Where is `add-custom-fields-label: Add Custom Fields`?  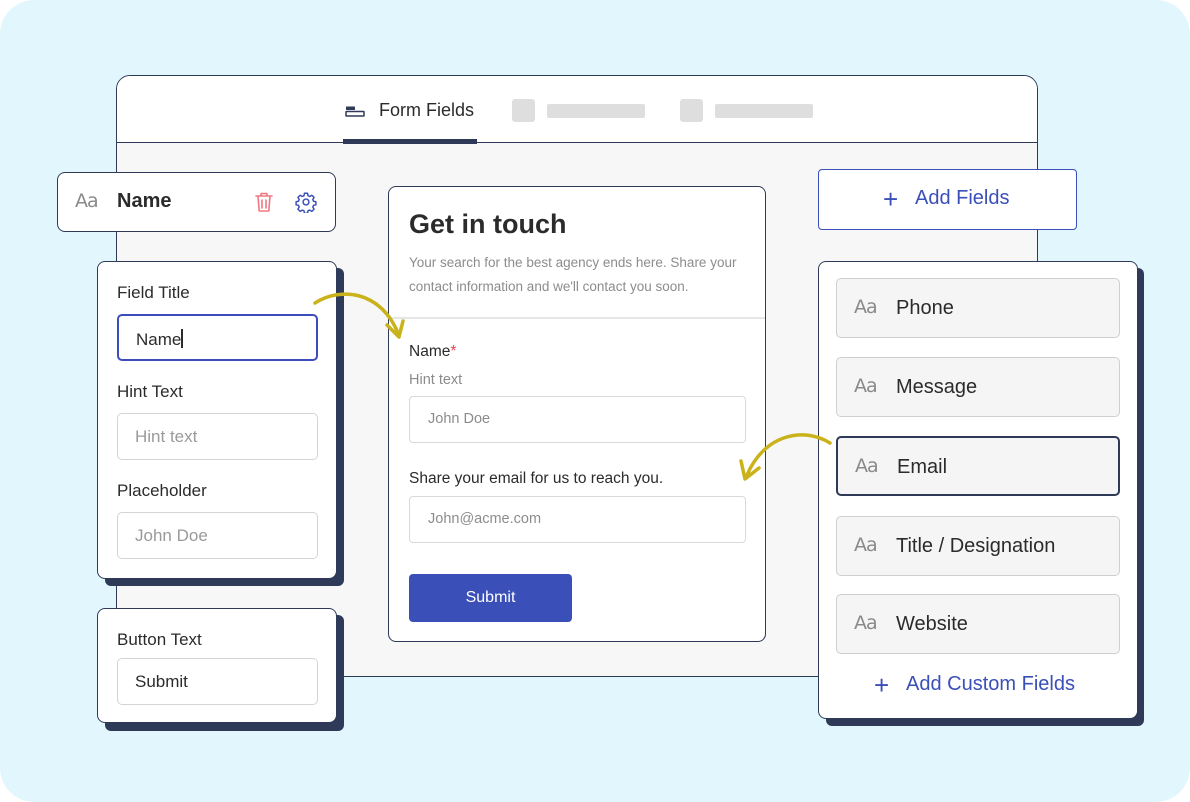 add-custom-fields-label: Add Custom Fields is located at coordinates (990, 684).